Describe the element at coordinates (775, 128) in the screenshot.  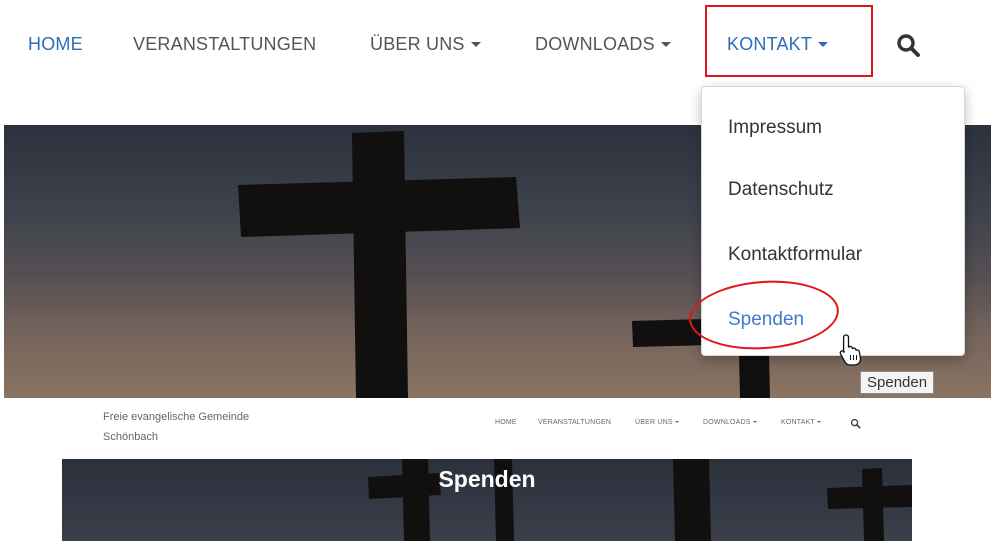
I see `dropdown-item-impressum: Impressum` at that location.